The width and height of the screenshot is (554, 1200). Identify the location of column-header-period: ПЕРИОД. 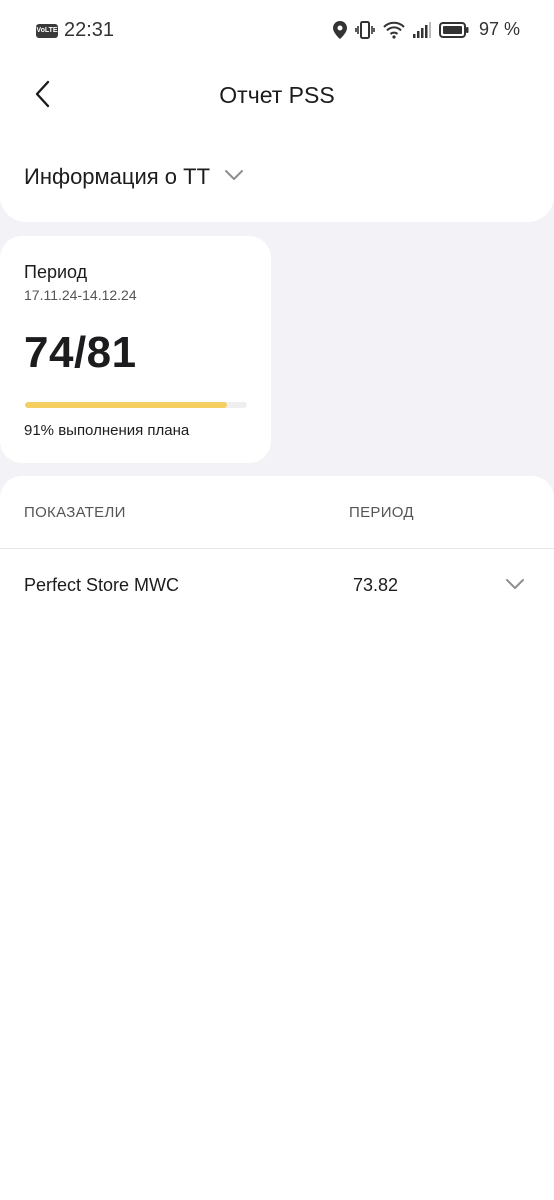
(381, 512).